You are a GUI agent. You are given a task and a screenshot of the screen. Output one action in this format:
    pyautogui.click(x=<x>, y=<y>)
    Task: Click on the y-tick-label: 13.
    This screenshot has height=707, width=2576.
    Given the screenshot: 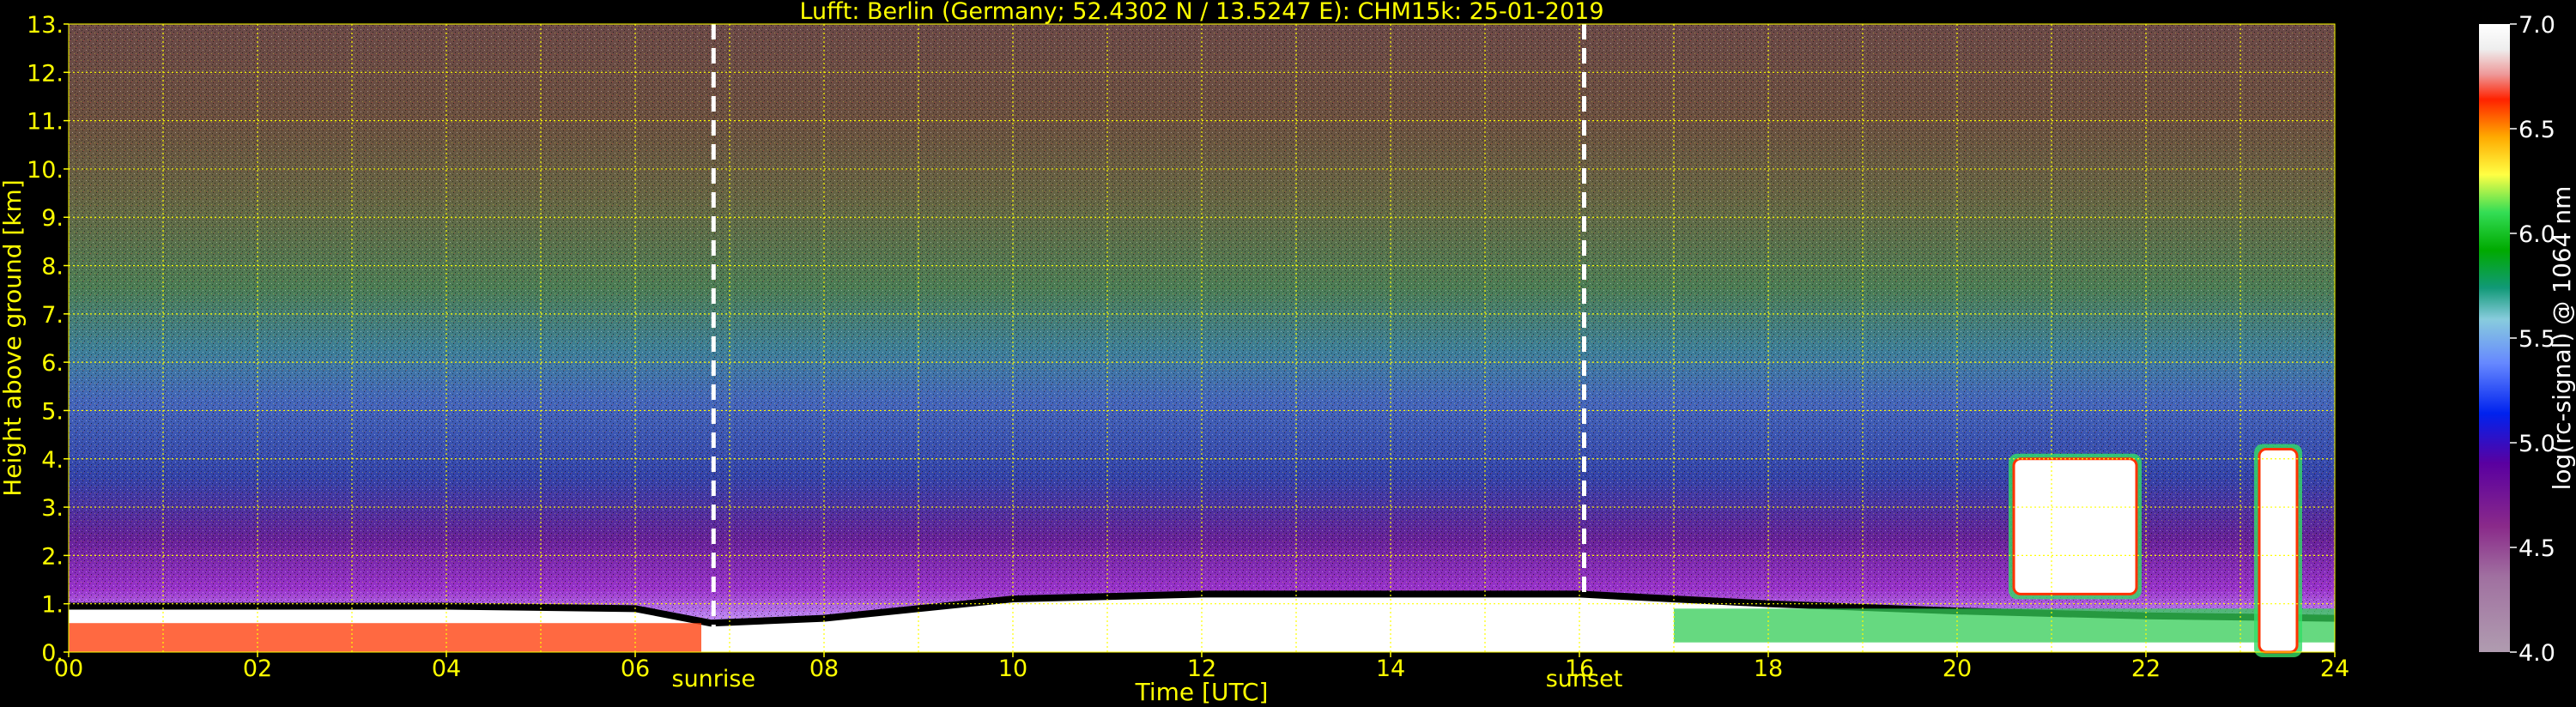 What is the action you would take?
    pyautogui.click(x=45, y=26)
    